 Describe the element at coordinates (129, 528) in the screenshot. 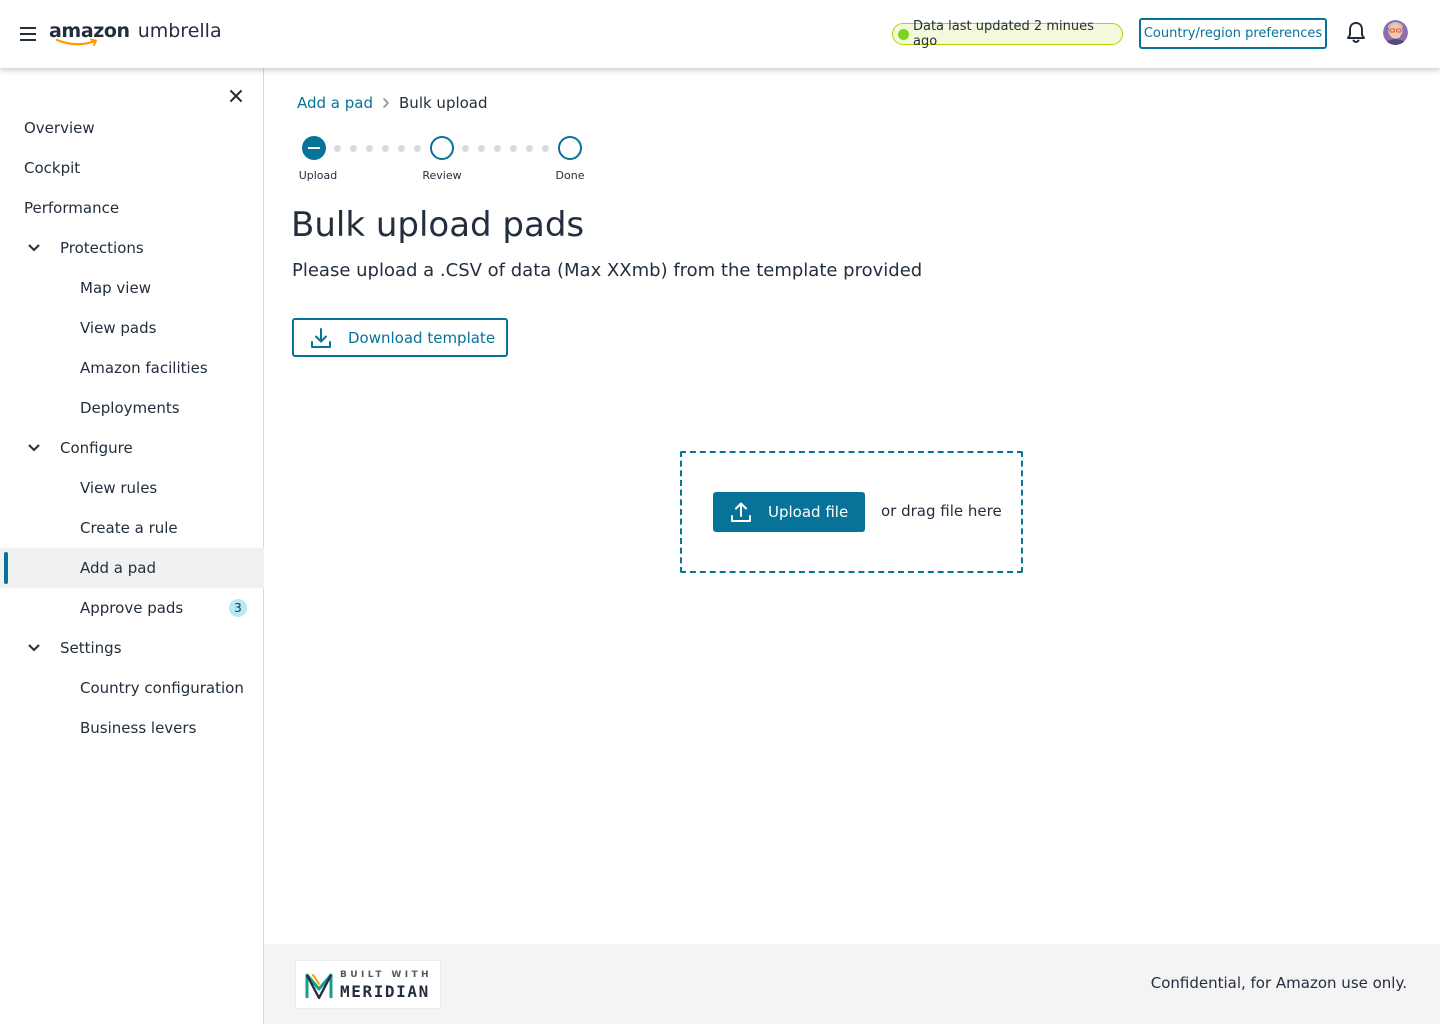

I see `sidebar-item-label: Create a rule` at that location.